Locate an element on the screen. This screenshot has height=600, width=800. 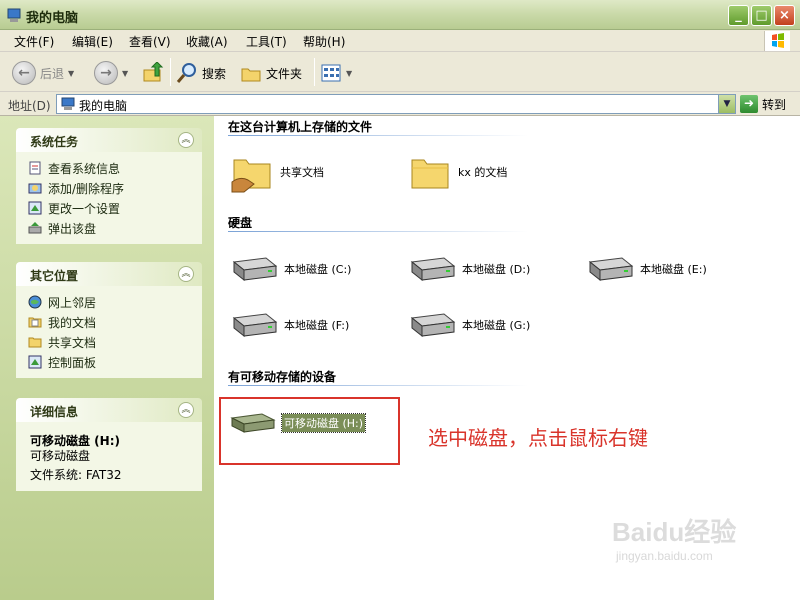
menu-bar: 文件(F) 编辑(E) 查看(V) 收藏(A) 工具(T) 帮助(H) is located at coordinates (400, 41).